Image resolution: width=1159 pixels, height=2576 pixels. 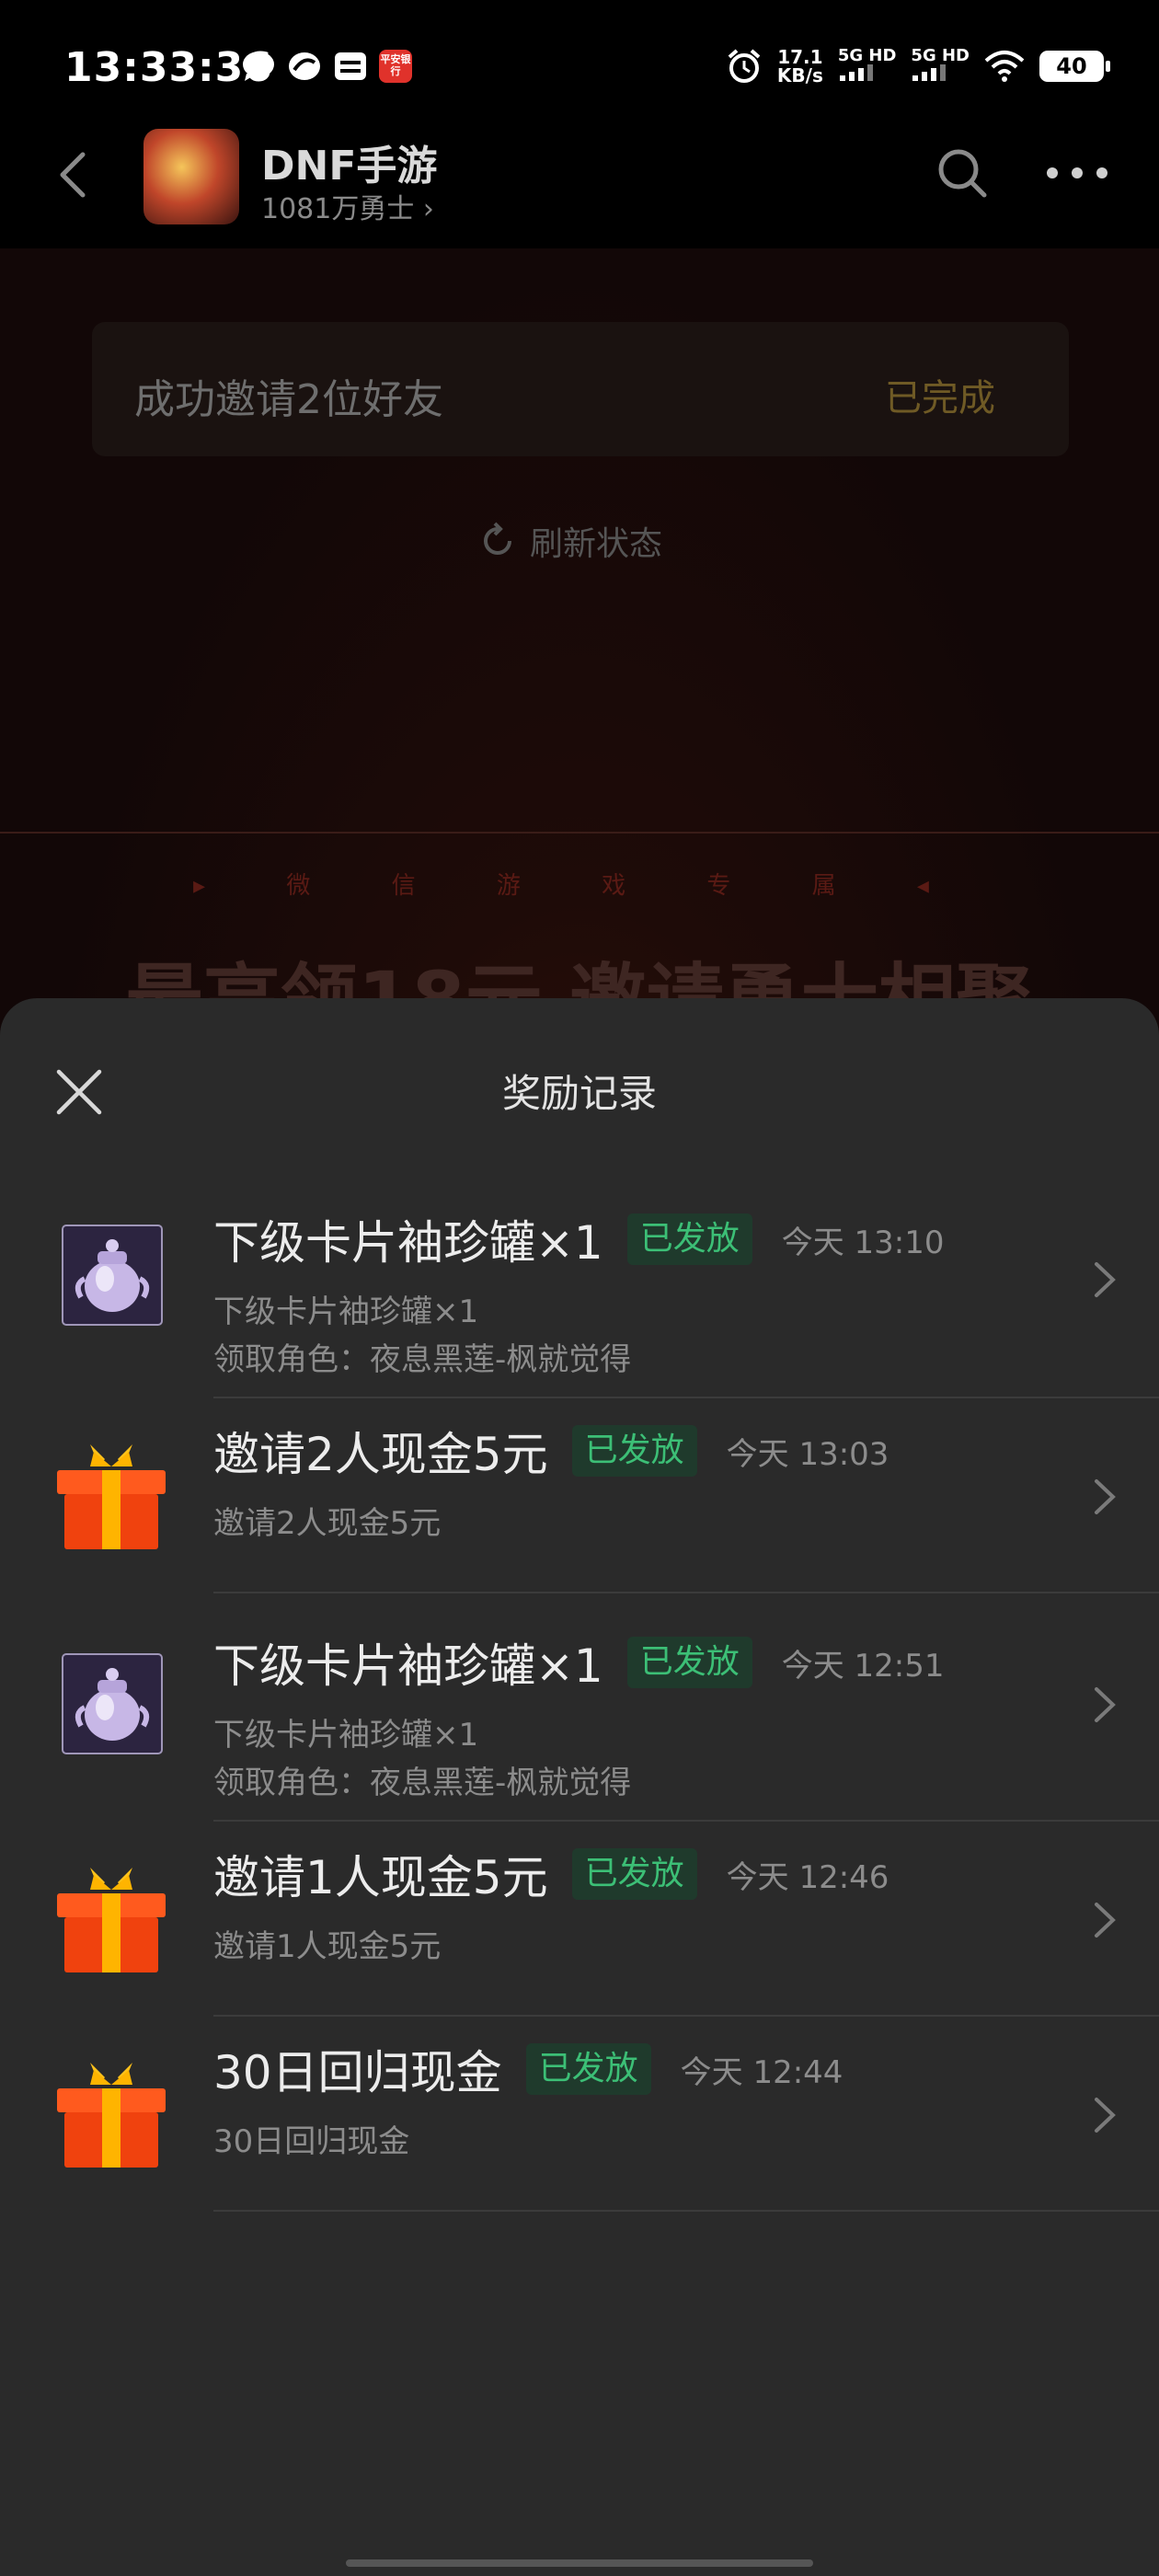 What do you see at coordinates (962, 173) in the screenshot?
I see `search-icon` at bounding box center [962, 173].